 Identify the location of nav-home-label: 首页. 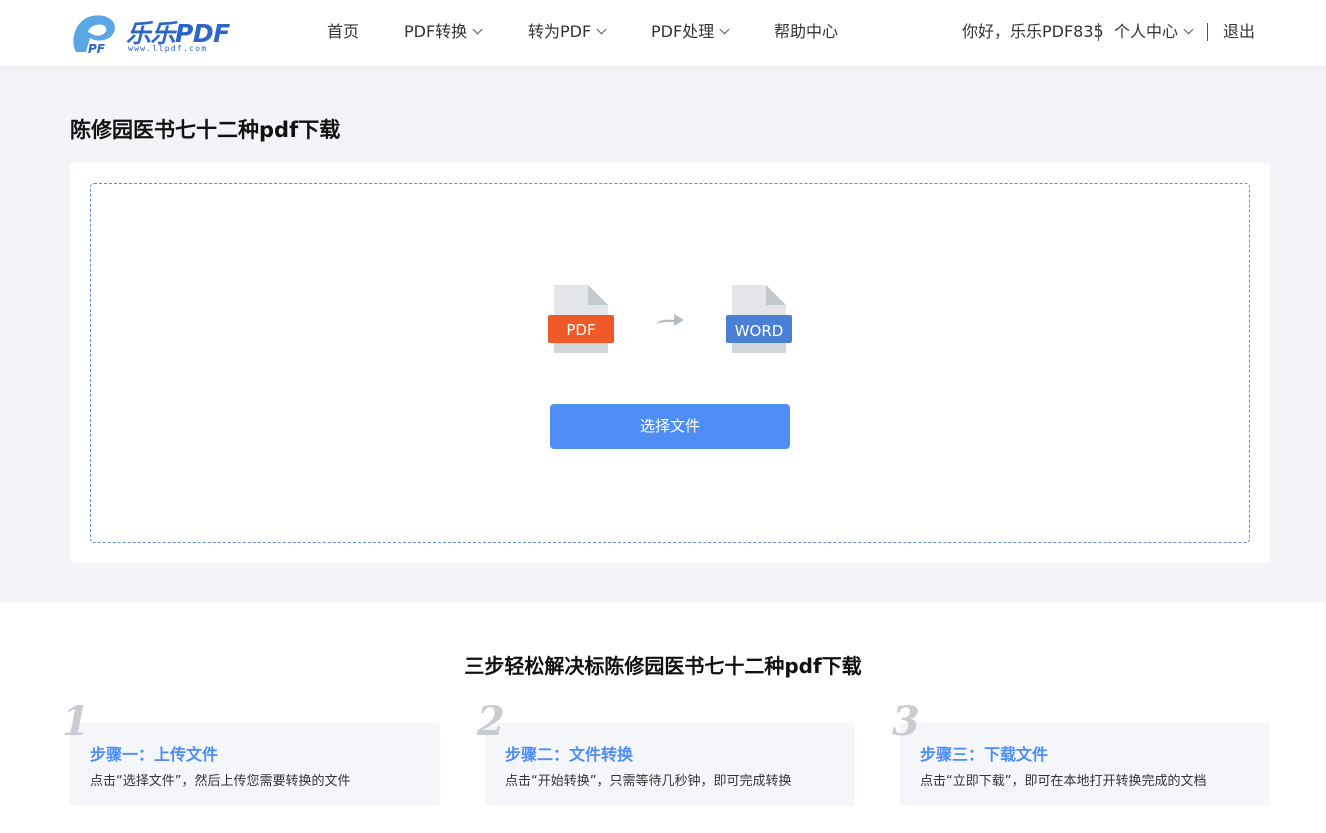
(343, 31).